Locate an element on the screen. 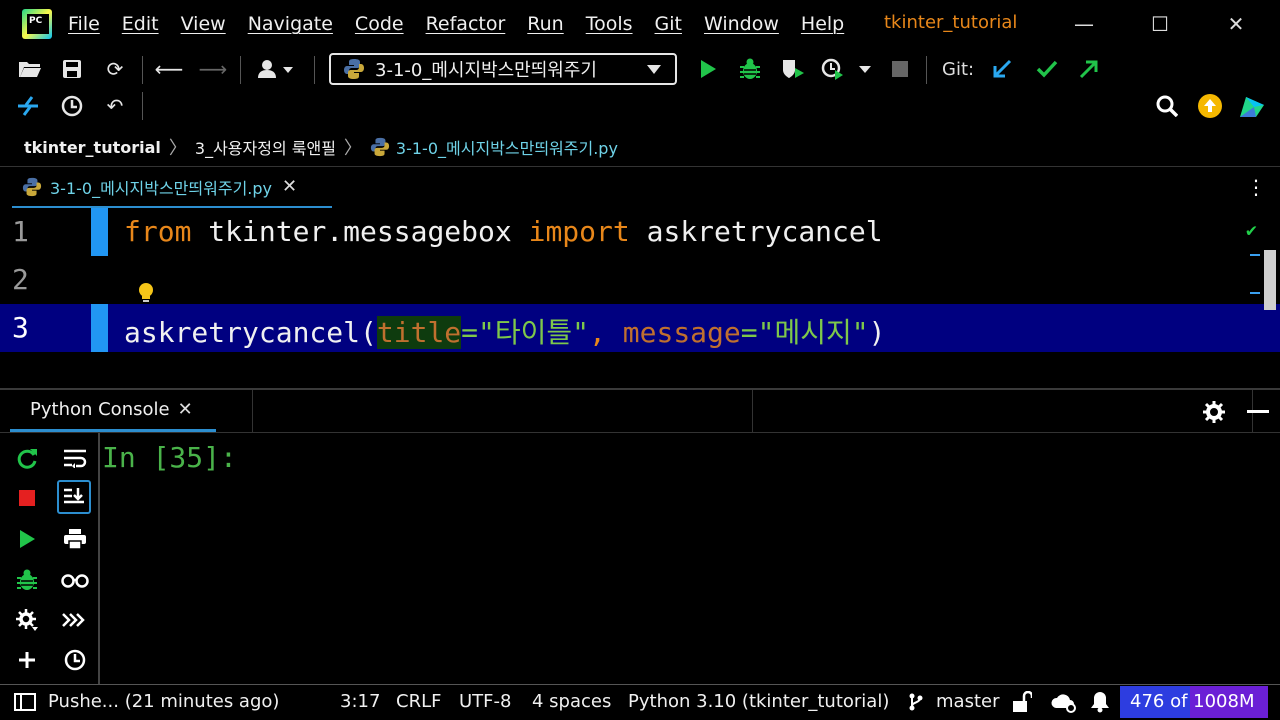  user-menu-icon is located at coordinates (277, 69).